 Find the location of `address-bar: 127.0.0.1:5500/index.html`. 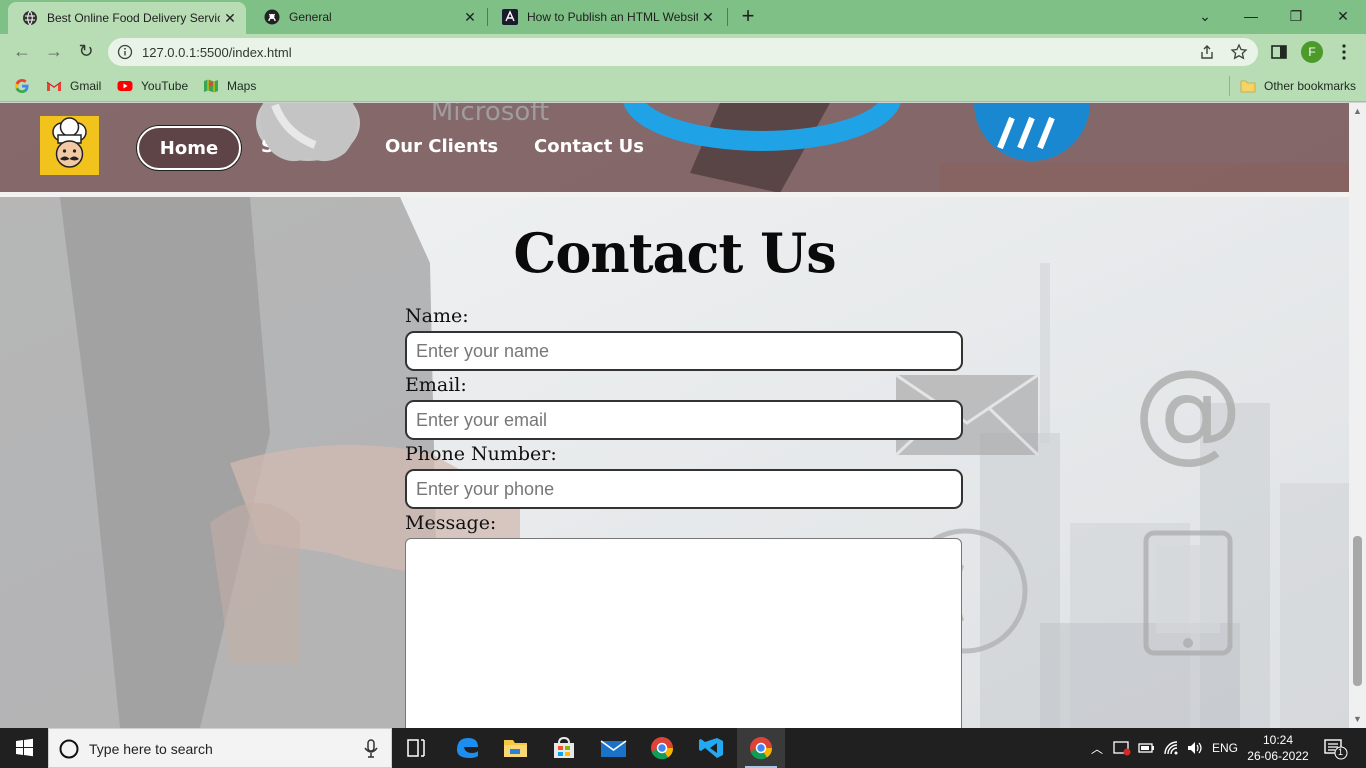

address-bar: 127.0.0.1:5500/index.html is located at coordinates (683, 52).